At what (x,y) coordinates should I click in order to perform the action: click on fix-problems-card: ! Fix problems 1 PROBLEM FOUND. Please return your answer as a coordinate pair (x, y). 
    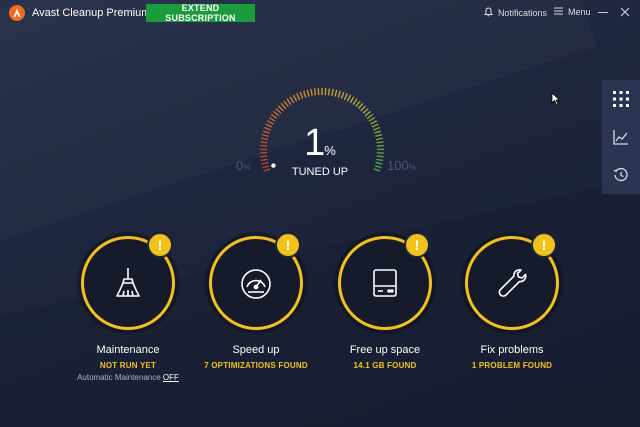
    Looking at the image, I should click on (512, 309).